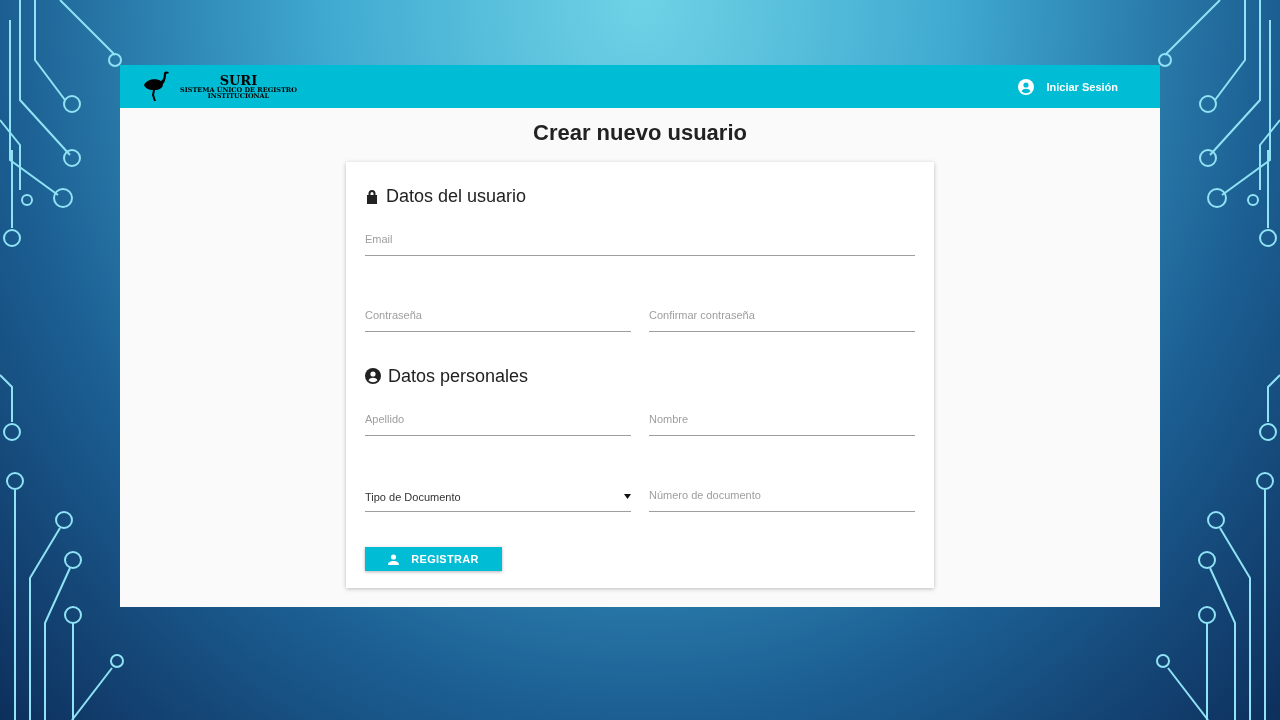 The height and width of the screenshot is (720, 1280). Describe the element at coordinates (782, 422) in the screenshot. I see `input-field: Nombre` at that location.